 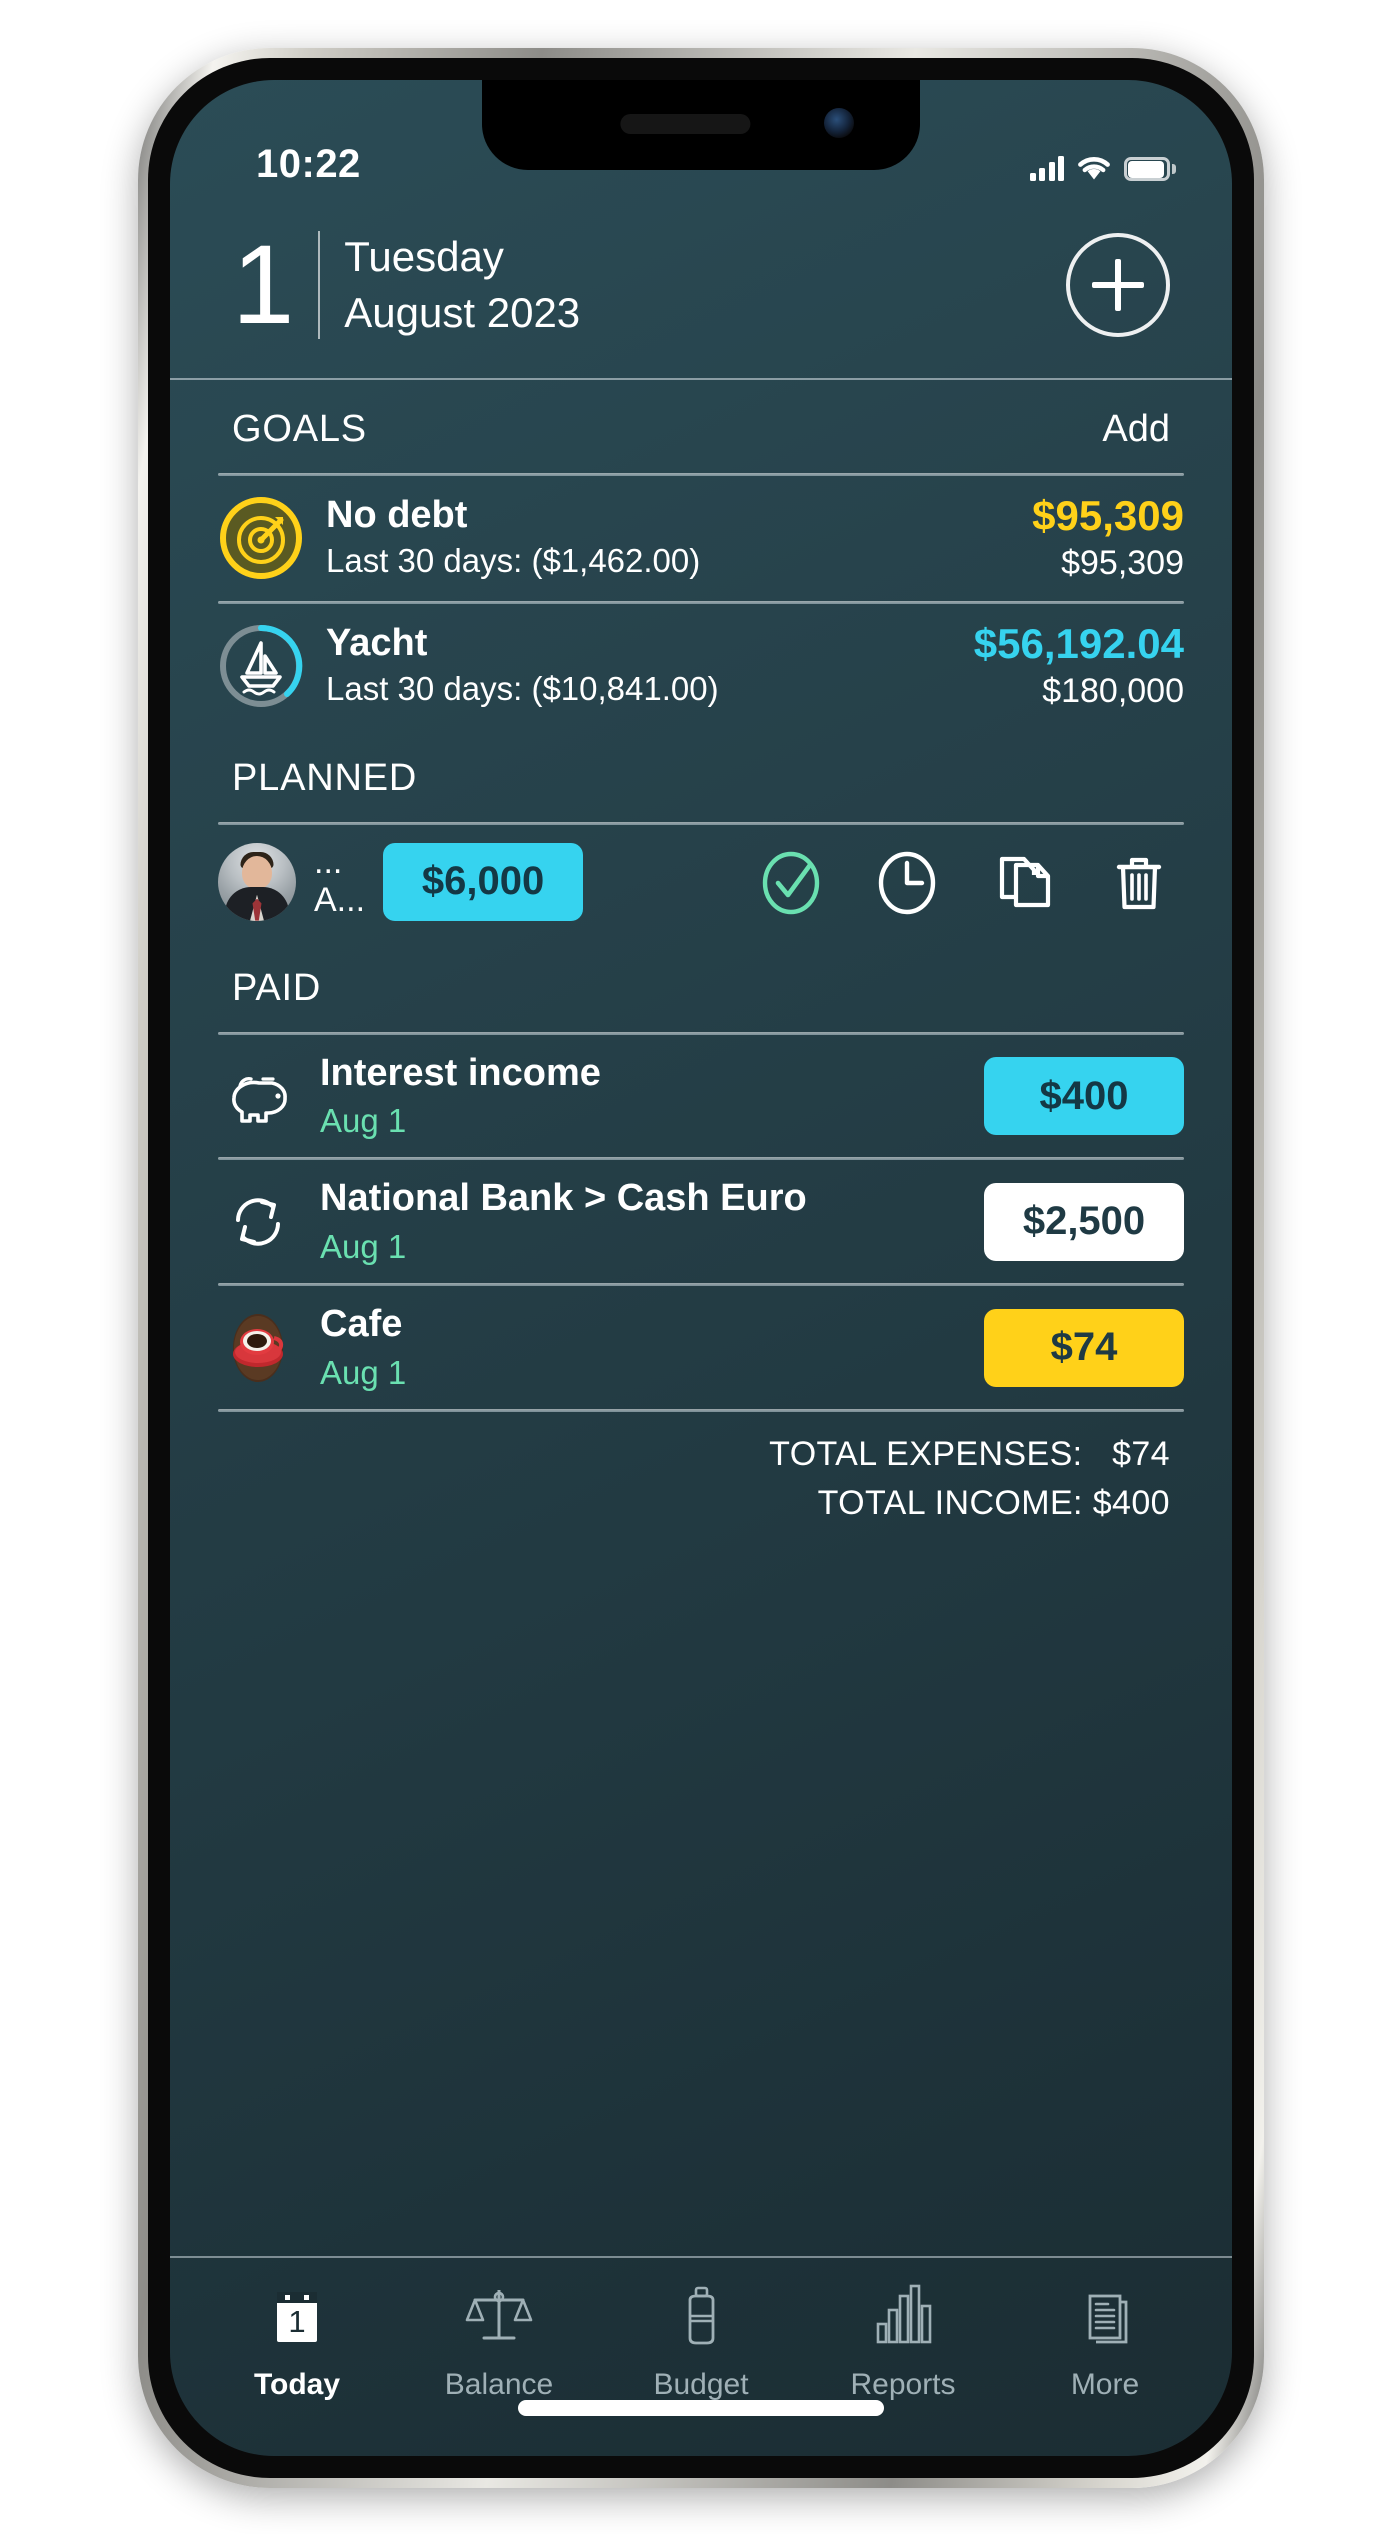 I want to click on totals-summary: TOTAL EXPENSES: $74 TOTAL INCOME: $400, so click(x=701, y=1470).